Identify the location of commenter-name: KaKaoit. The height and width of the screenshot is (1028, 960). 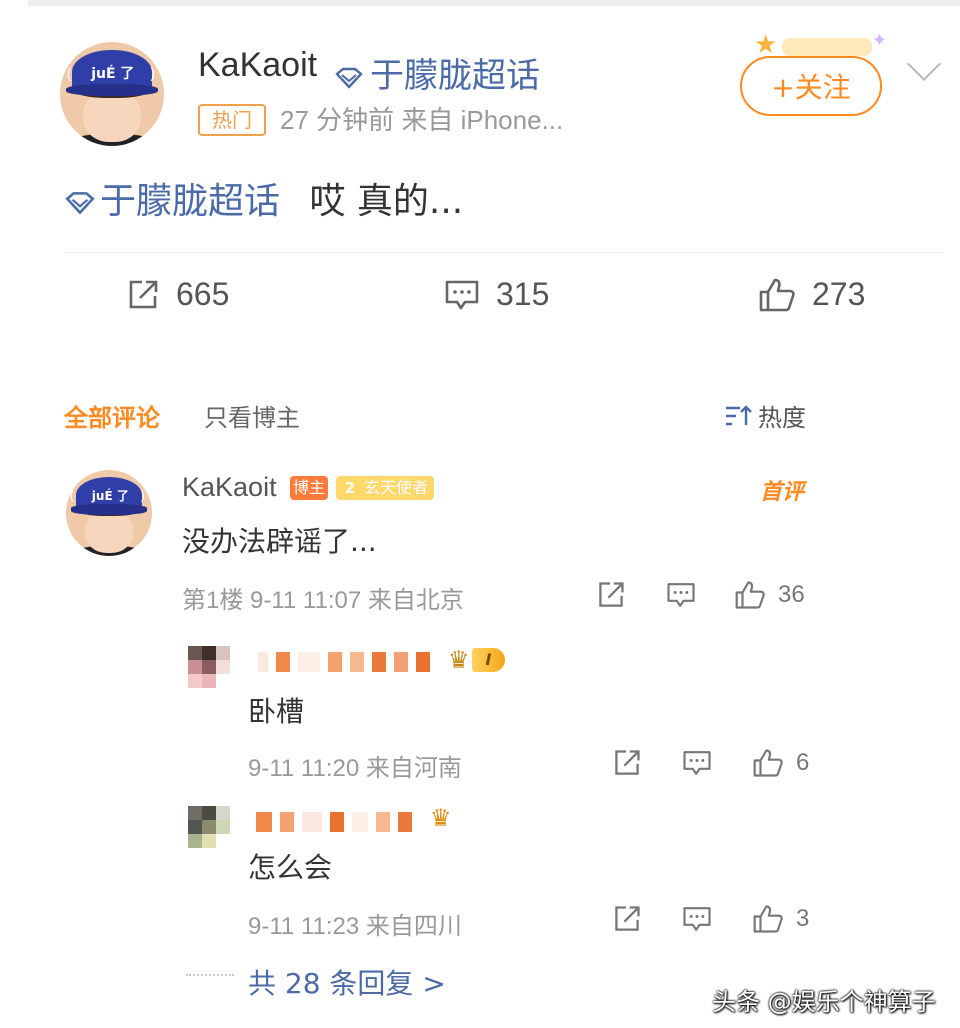
(229, 487).